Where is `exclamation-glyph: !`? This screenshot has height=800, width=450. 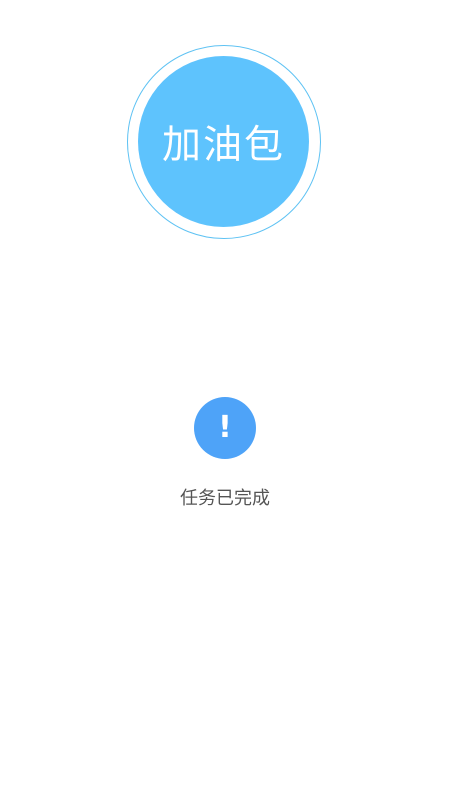 exclamation-glyph: ! is located at coordinates (225, 427).